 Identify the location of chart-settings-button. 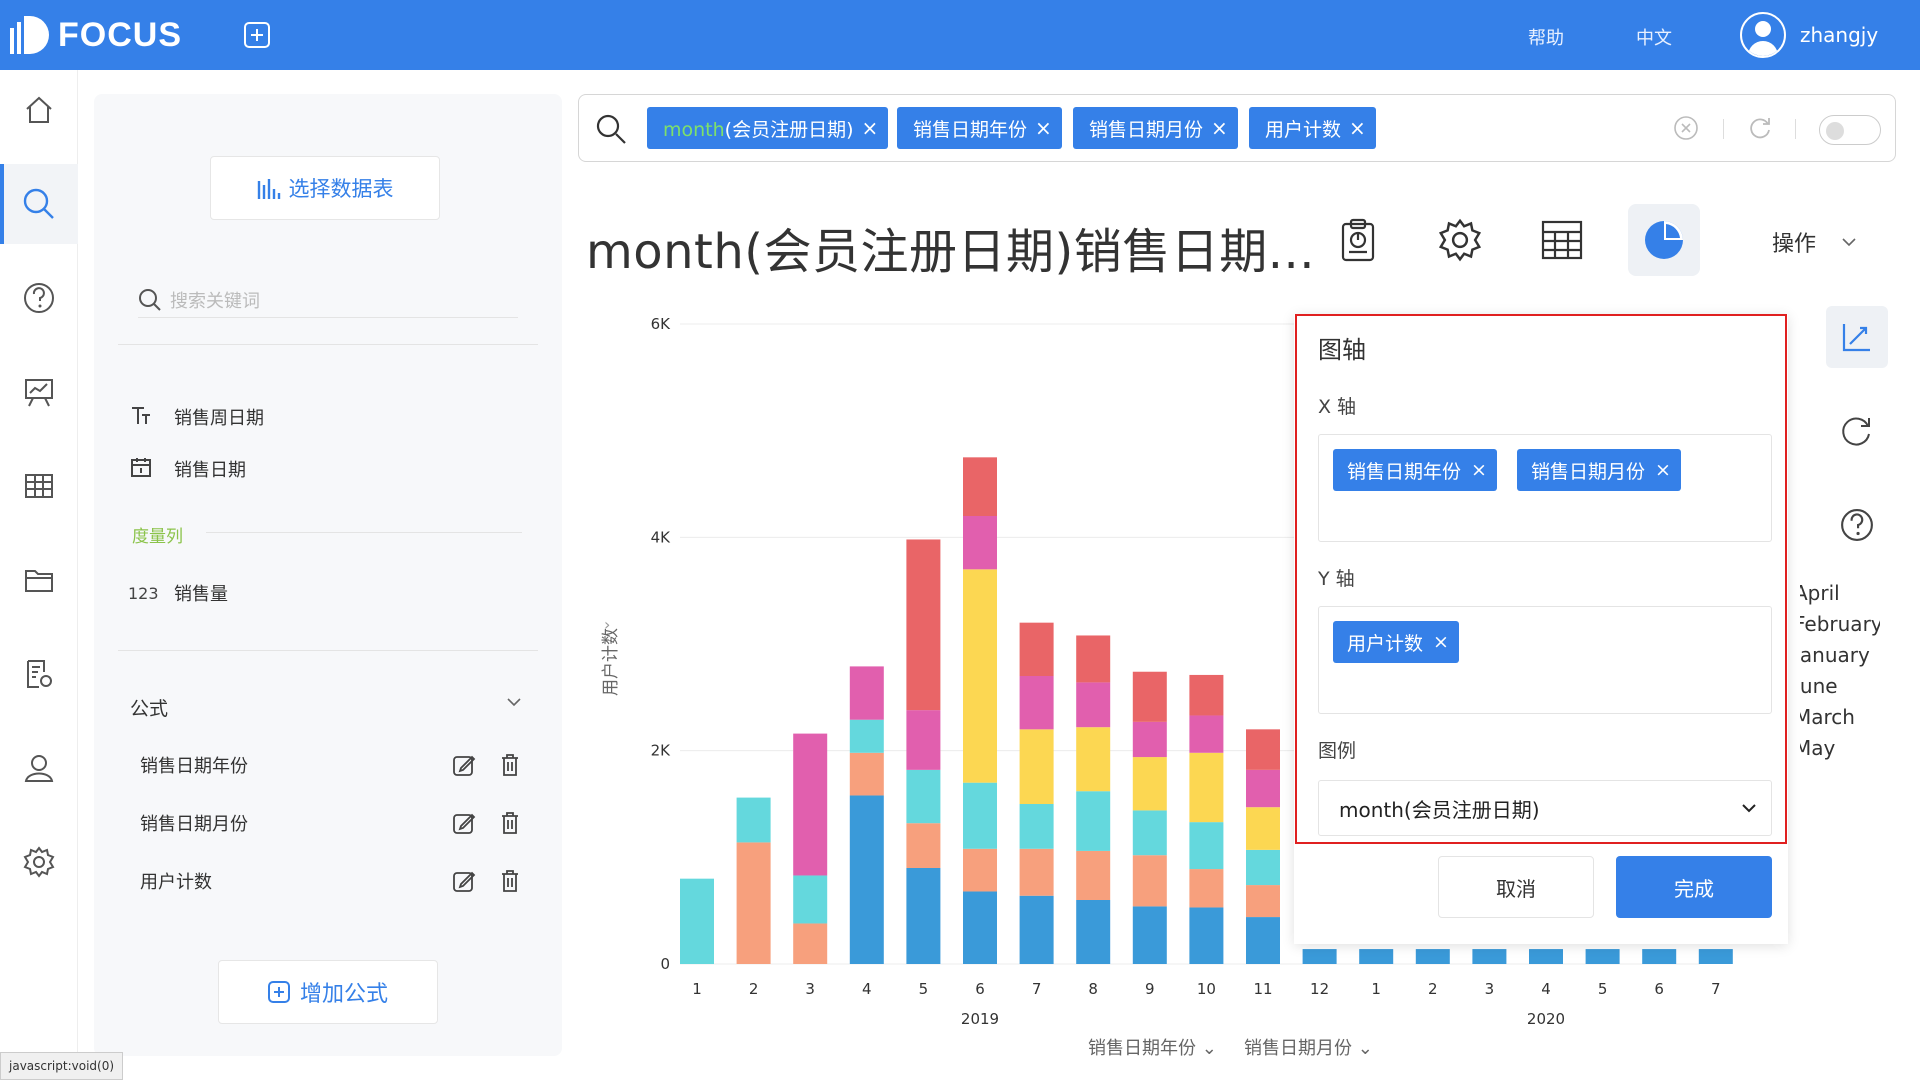
(1460, 240).